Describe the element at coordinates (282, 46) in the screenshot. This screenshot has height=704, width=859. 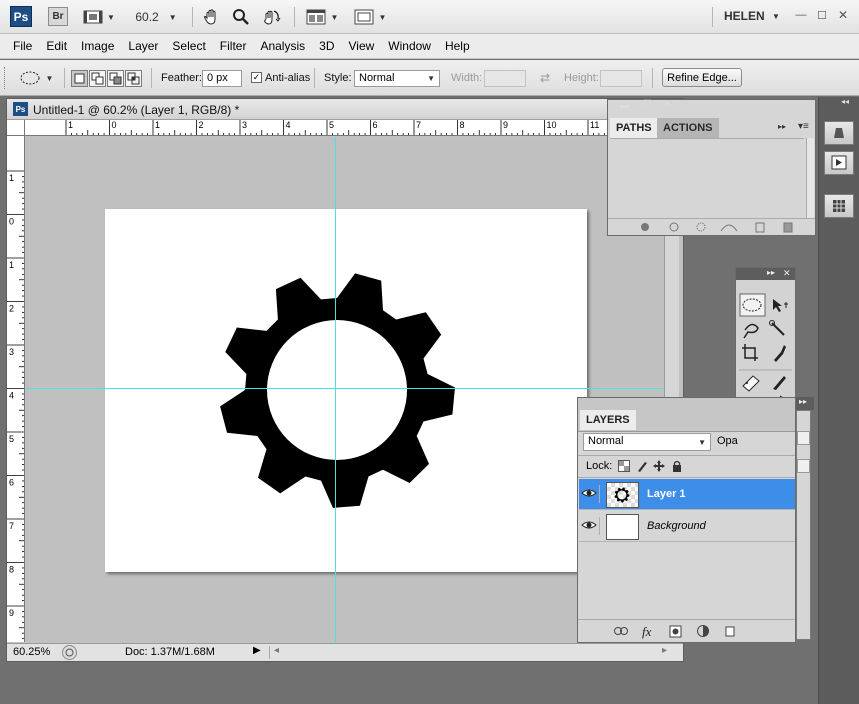
I see `menu-analysis: Analysis` at that location.